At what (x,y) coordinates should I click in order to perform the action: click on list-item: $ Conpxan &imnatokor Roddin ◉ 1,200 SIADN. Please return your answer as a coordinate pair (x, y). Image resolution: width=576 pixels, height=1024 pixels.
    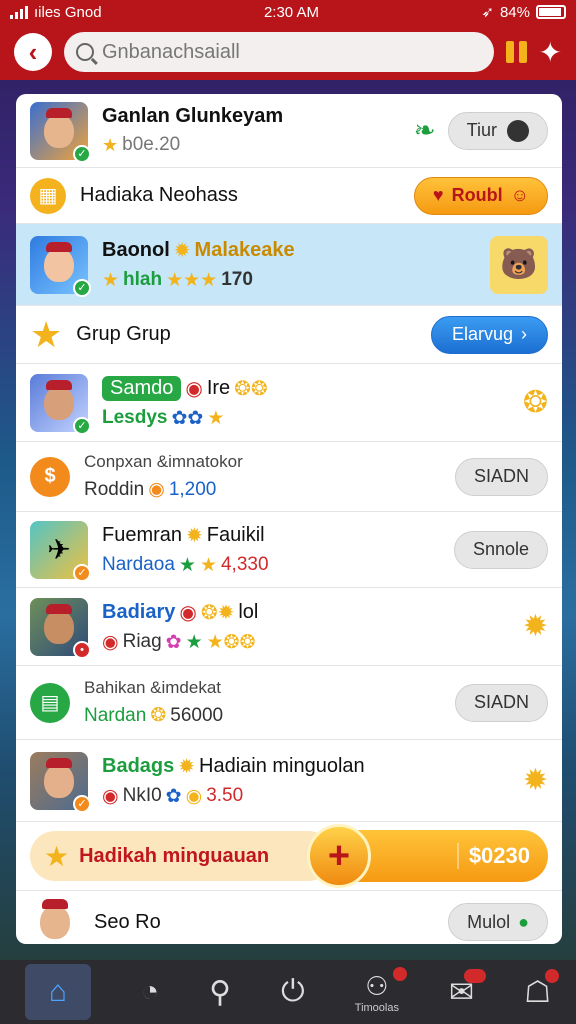
    Looking at the image, I should click on (289, 477).